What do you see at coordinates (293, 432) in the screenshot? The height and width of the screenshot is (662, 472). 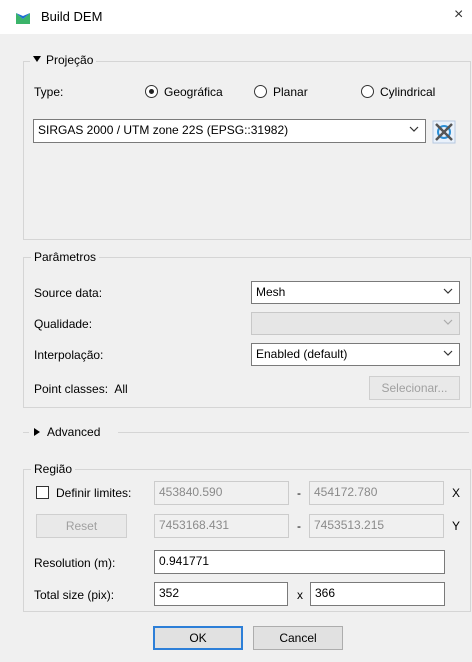 I see `advanced-divider-right` at bounding box center [293, 432].